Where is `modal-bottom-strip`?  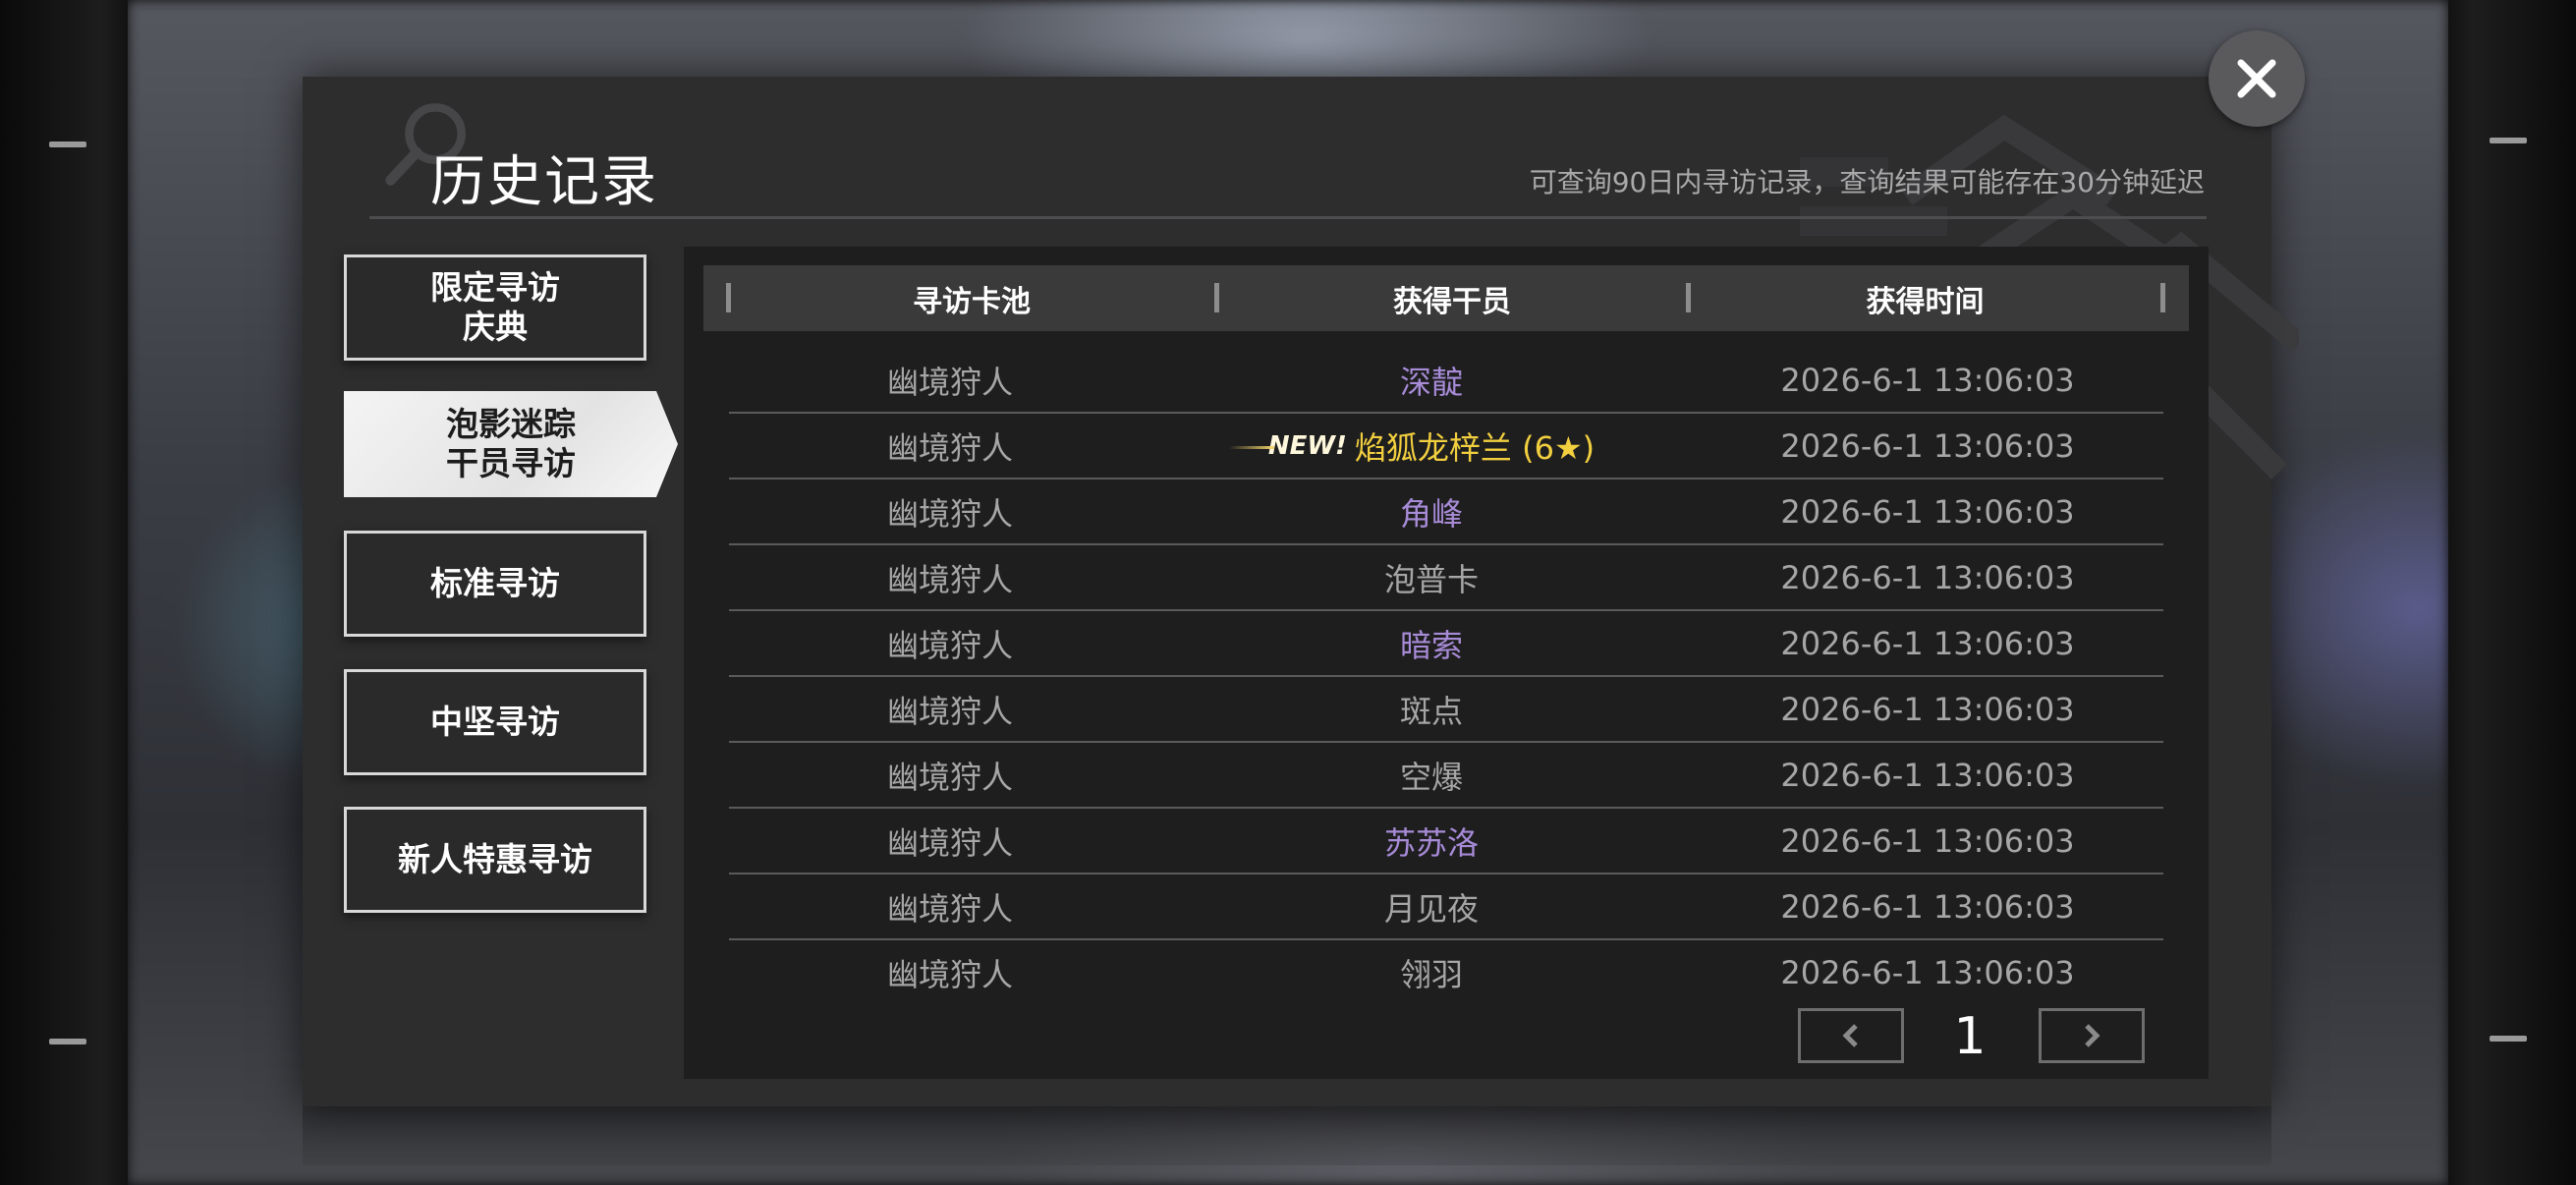
modal-bottom-strip is located at coordinates (1287, 1135).